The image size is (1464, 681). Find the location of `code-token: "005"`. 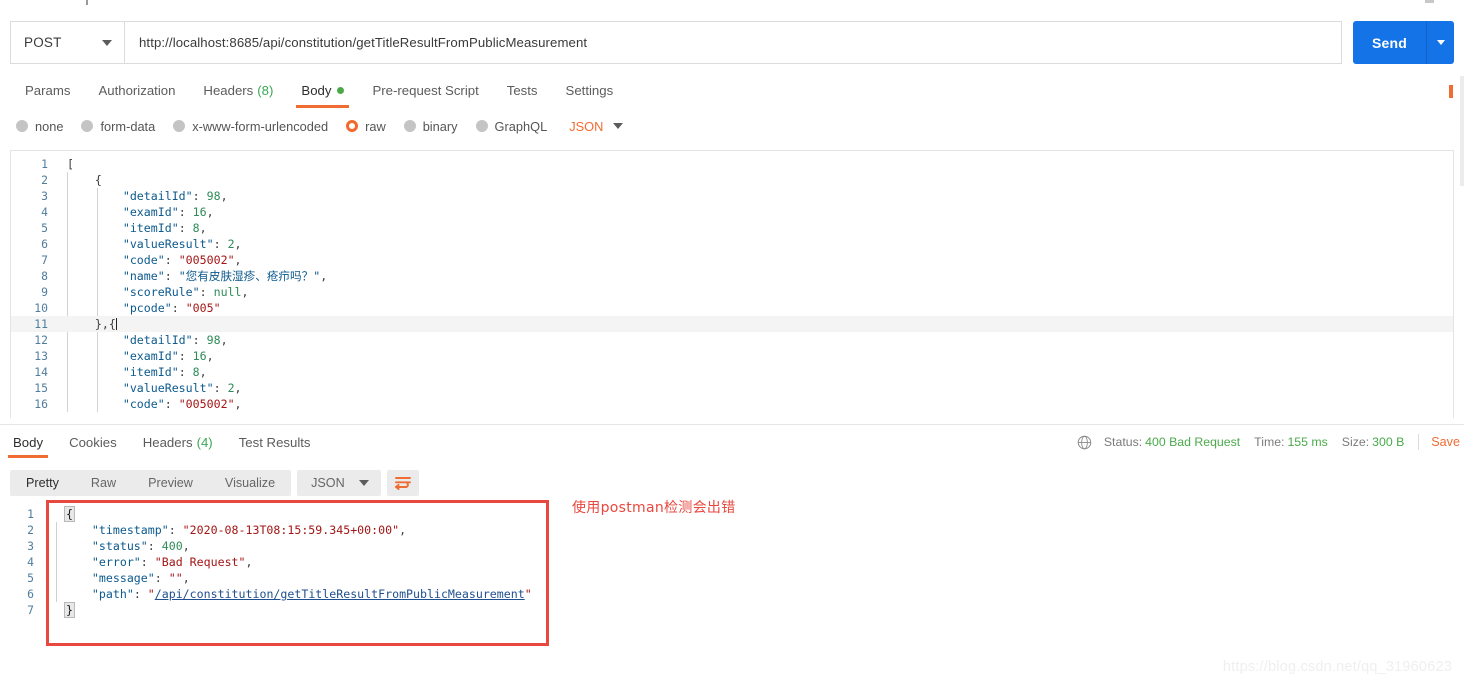

code-token: "005" is located at coordinates (203, 308).